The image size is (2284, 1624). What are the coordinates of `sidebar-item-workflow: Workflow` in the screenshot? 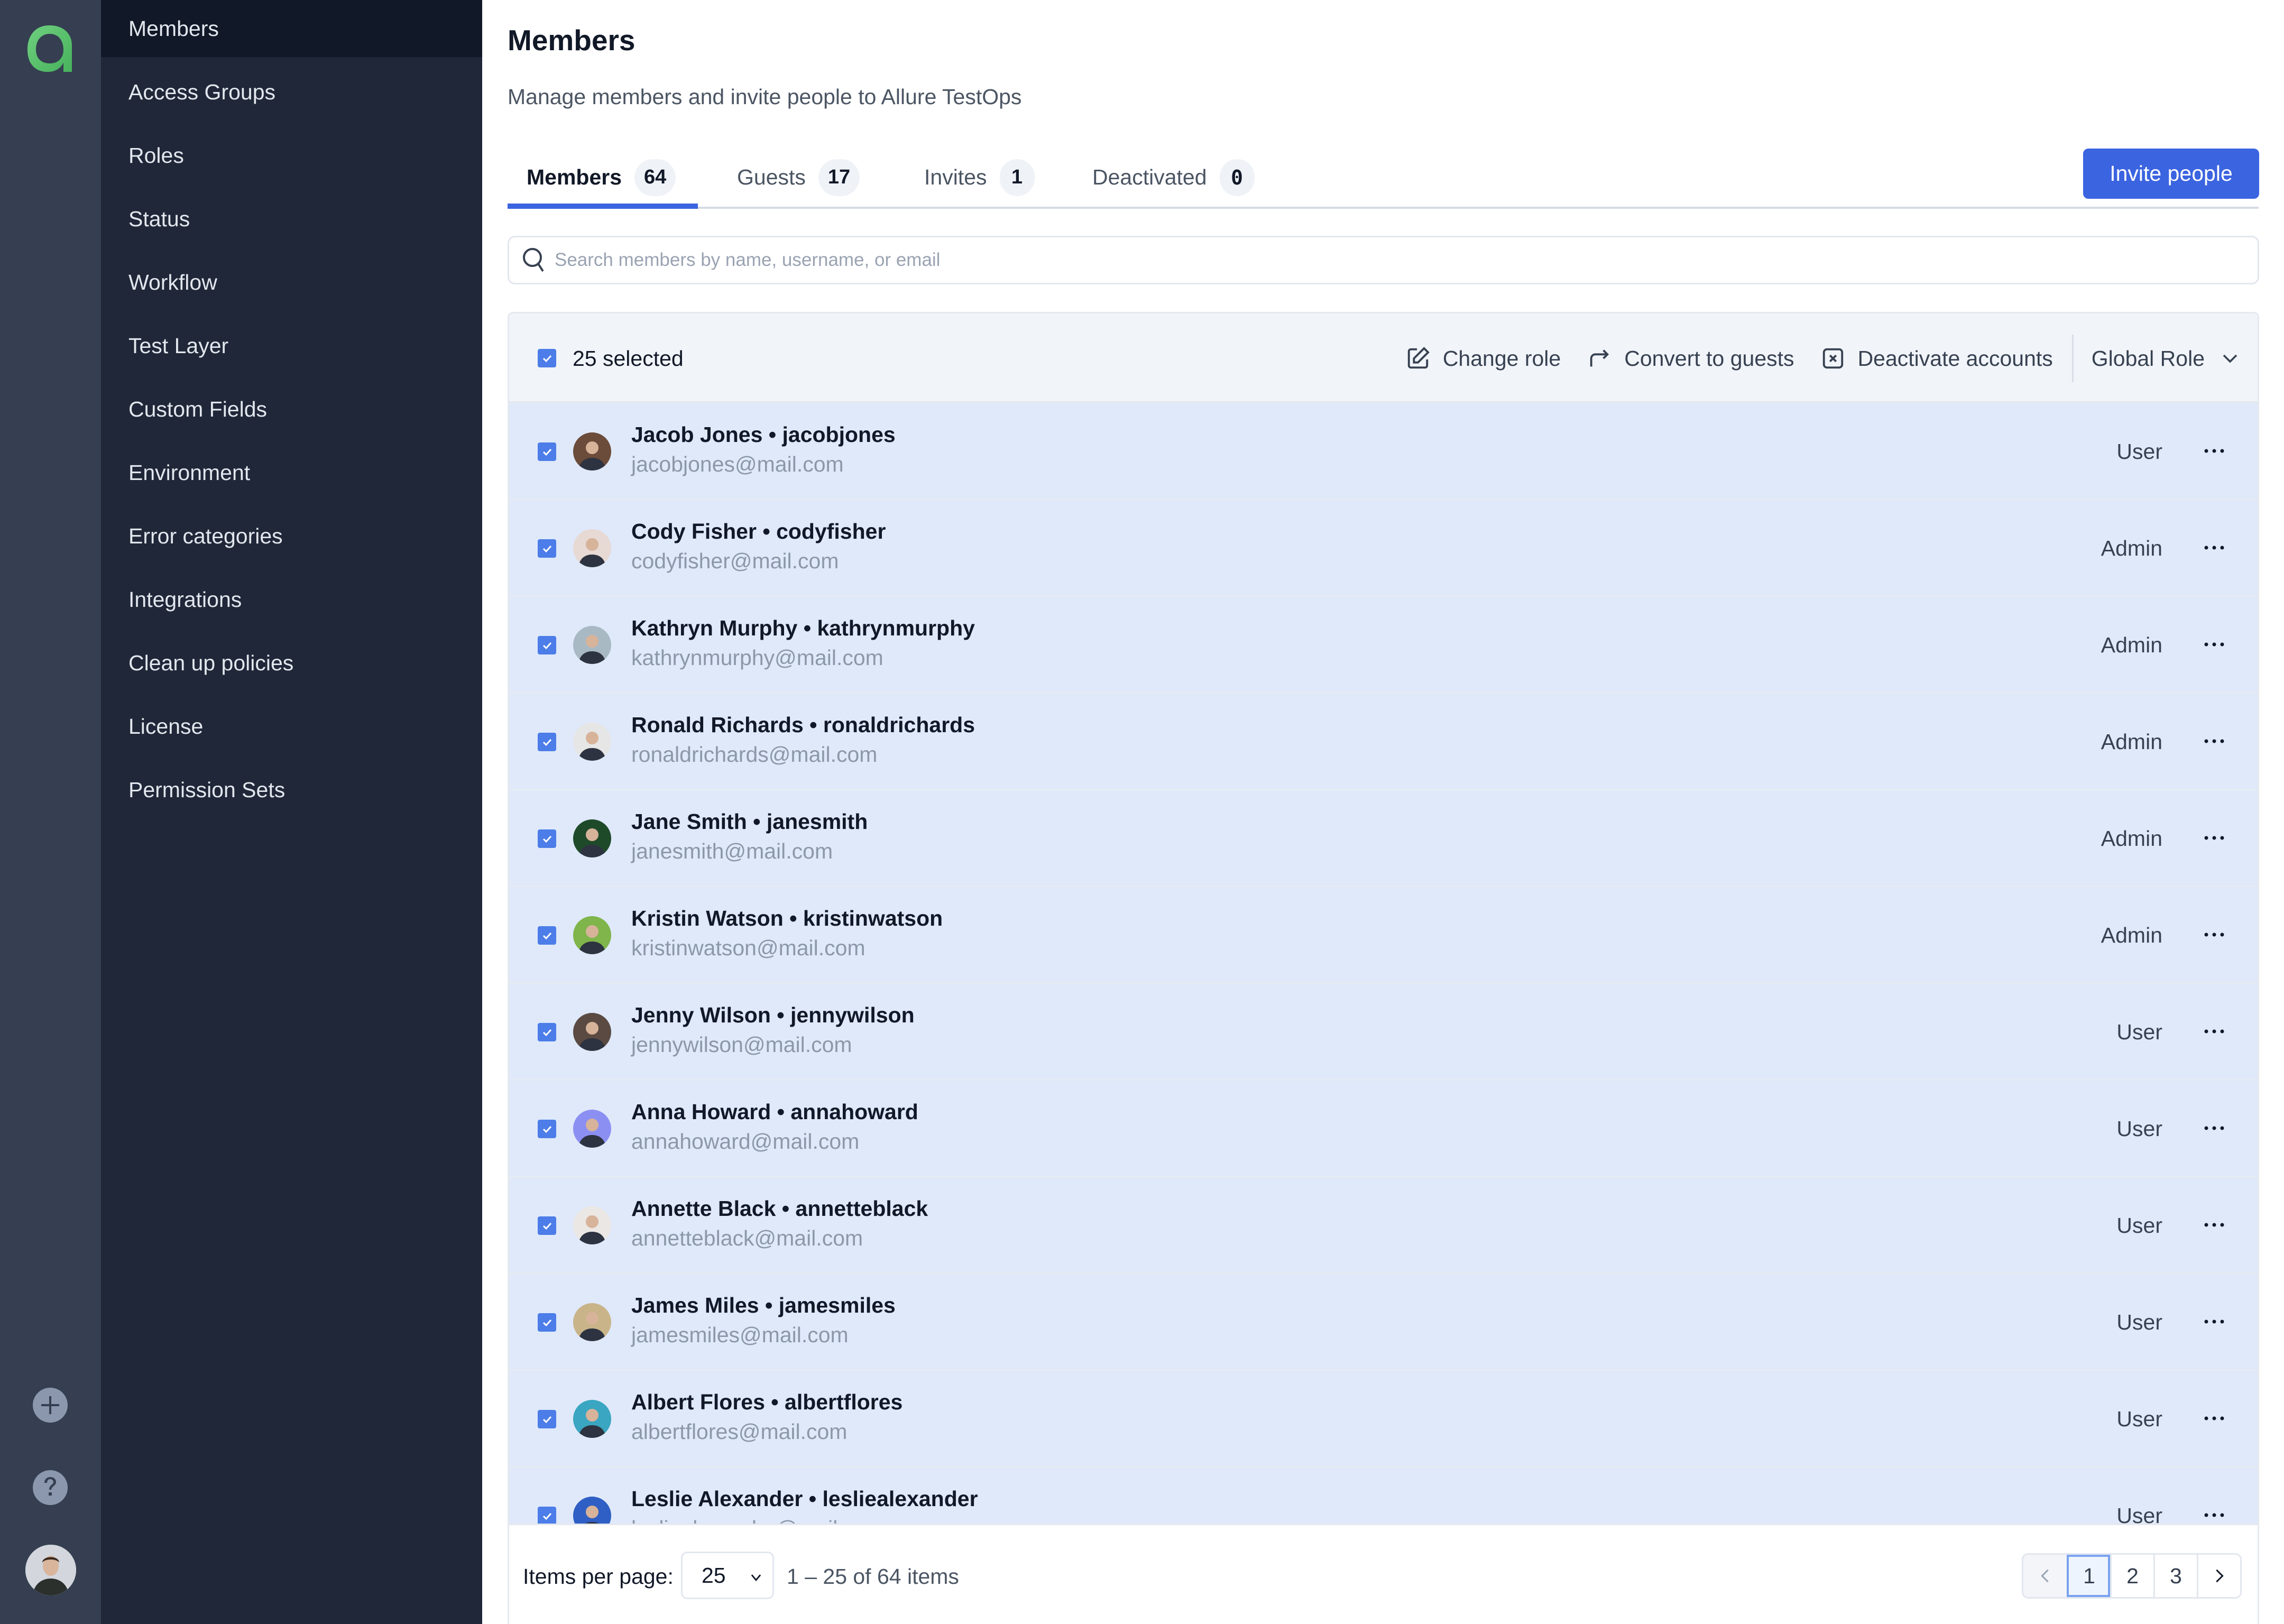 It's located at (291, 283).